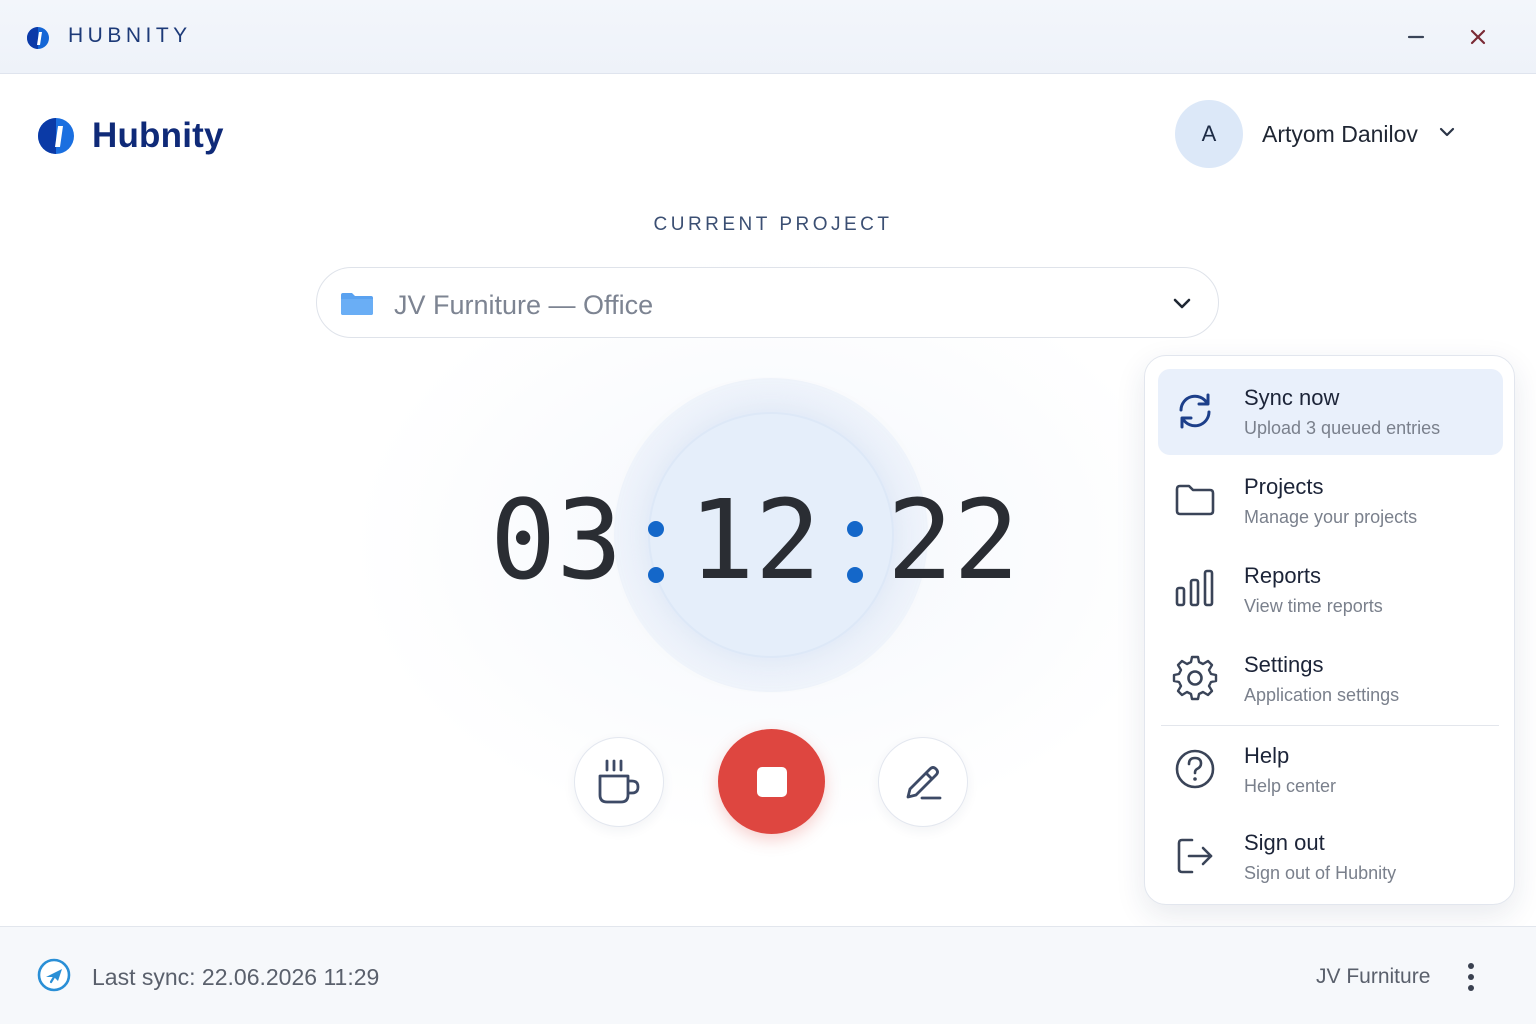  I want to click on stop-icon, so click(771, 781).